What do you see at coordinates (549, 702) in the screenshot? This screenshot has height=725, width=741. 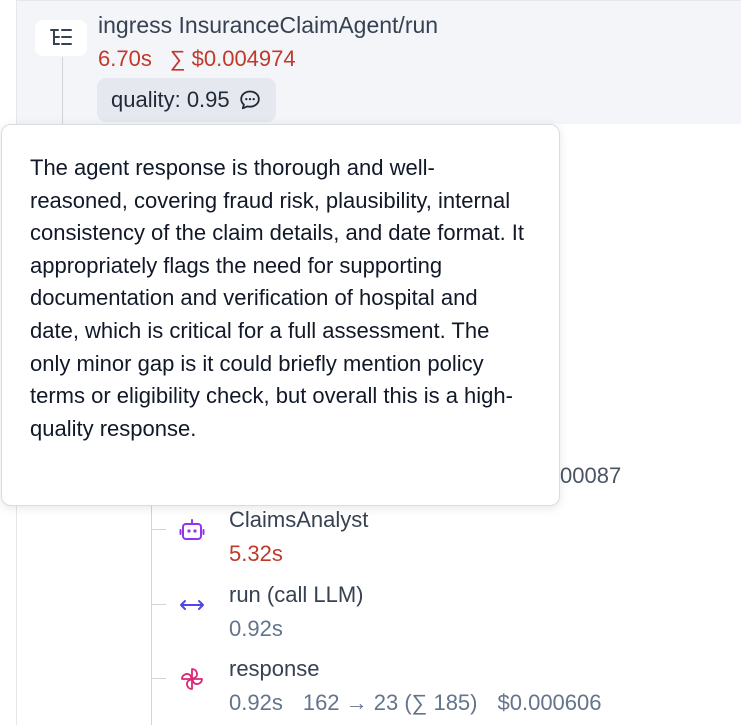 I see `span-cost: $0.000606` at bounding box center [549, 702].